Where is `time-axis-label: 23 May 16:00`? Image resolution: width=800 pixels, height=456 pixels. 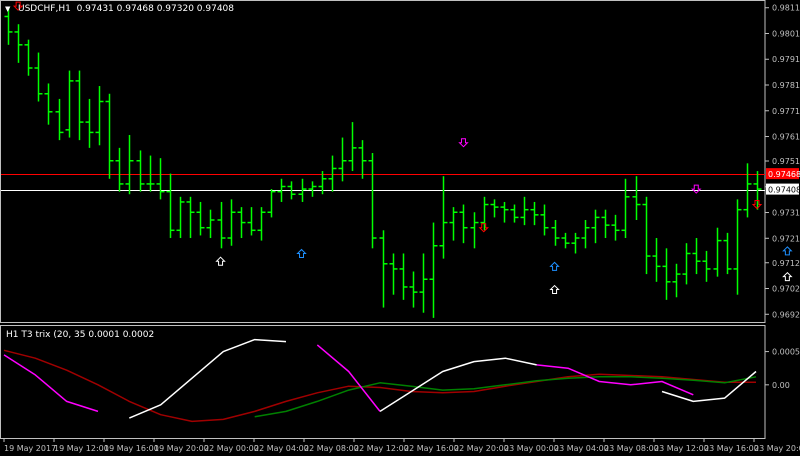 time-axis-label: 23 May 16:00 is located at coordinates (731, 448).